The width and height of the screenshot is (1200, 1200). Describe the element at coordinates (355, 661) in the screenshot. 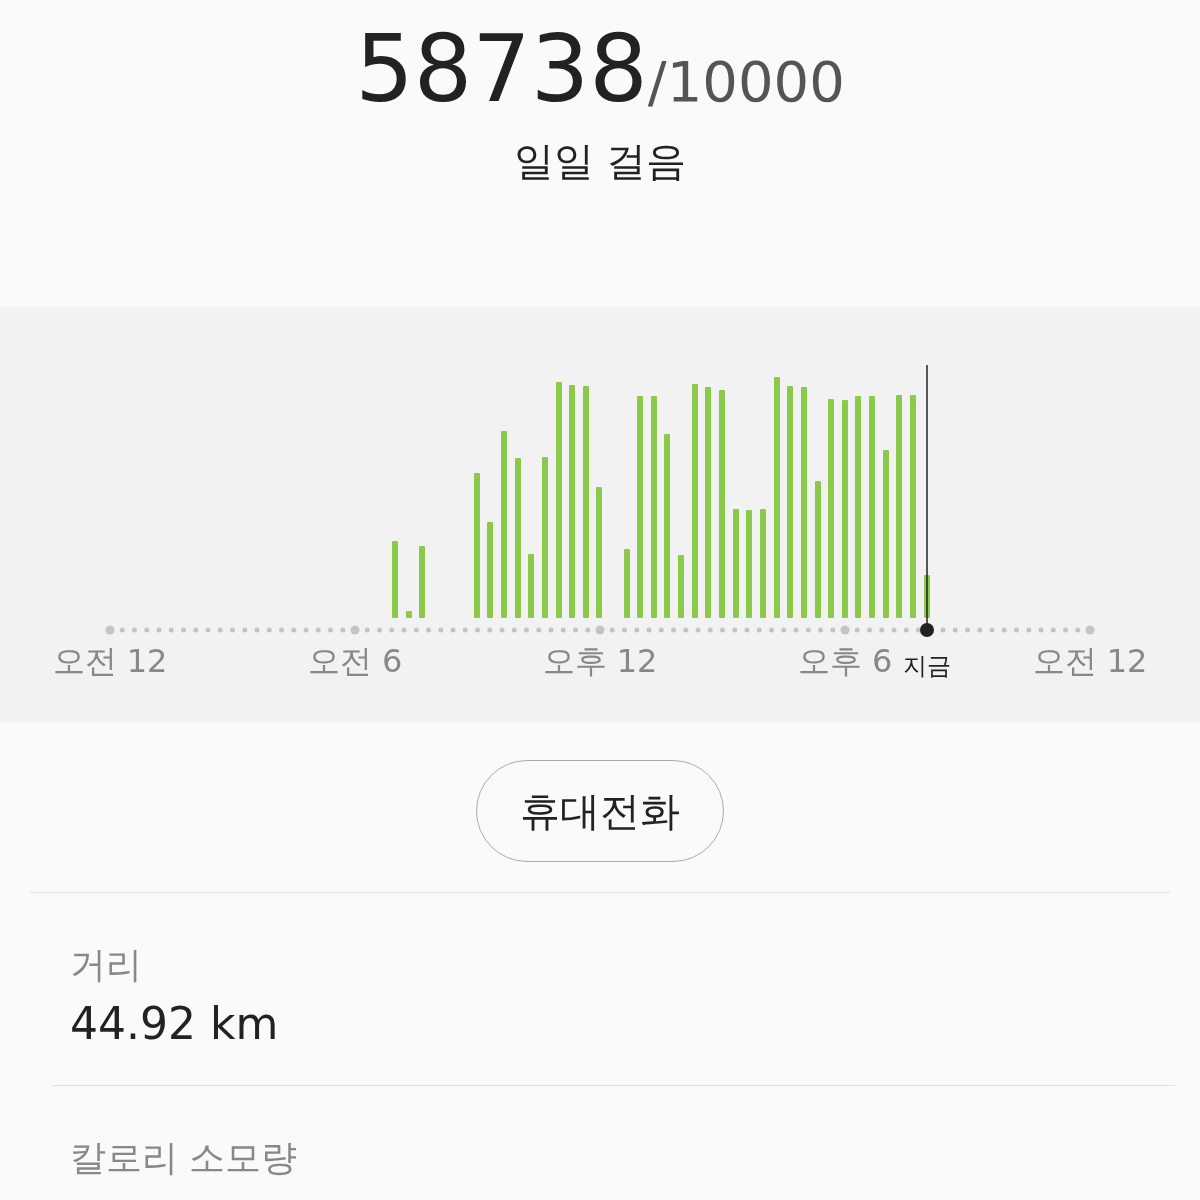

I see `time-axis-label: 오전 6` at that location.